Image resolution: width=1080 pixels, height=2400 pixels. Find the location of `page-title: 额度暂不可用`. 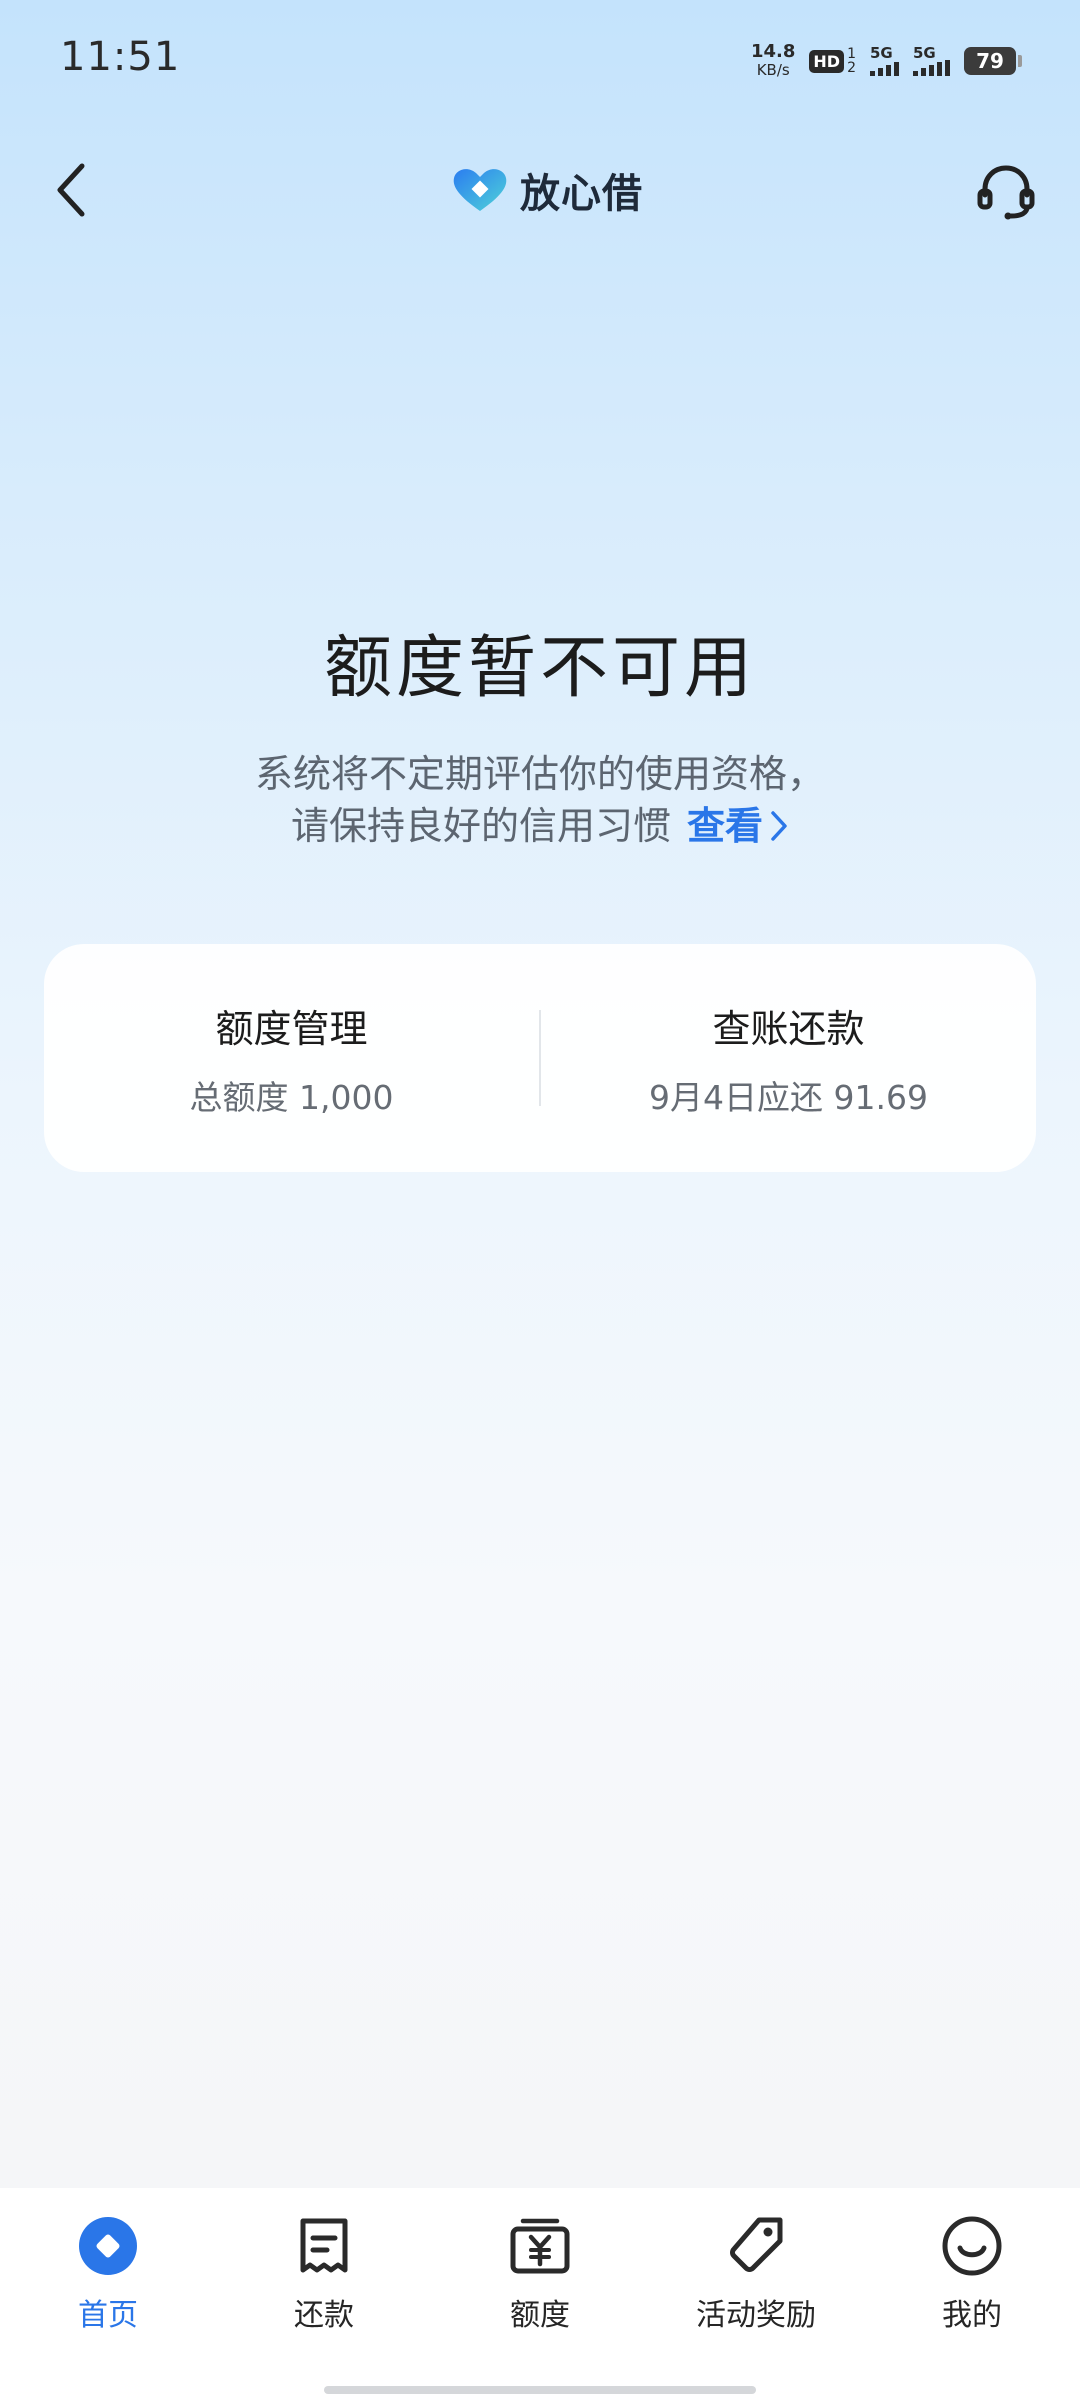

page-title: 额度暂不可用 is located at coordinates (539, 668).